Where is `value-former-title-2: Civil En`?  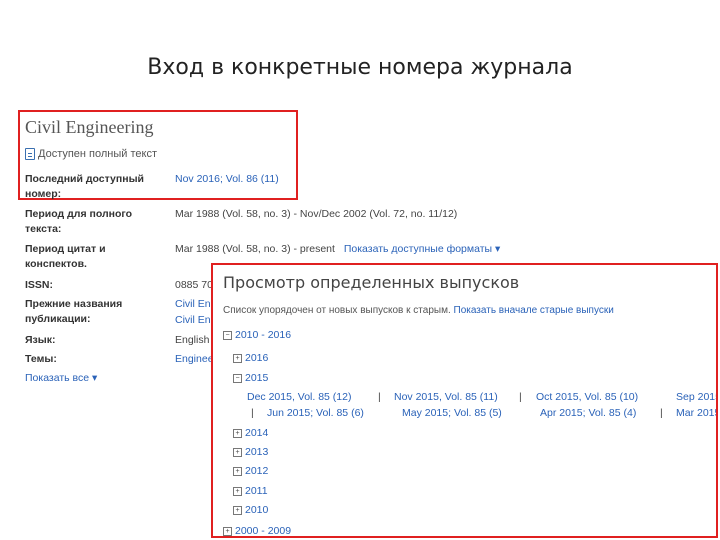
value-former-title-2: Civil En is located at coordinates (193, 320).